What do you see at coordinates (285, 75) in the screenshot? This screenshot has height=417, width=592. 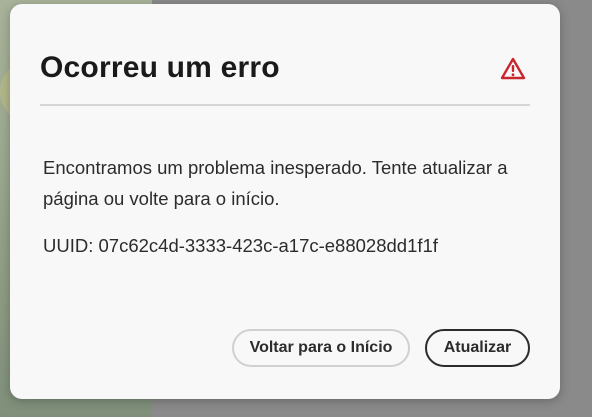 I see `dialog-header: Ocorreu um erro` at bounding box center [285, 75].